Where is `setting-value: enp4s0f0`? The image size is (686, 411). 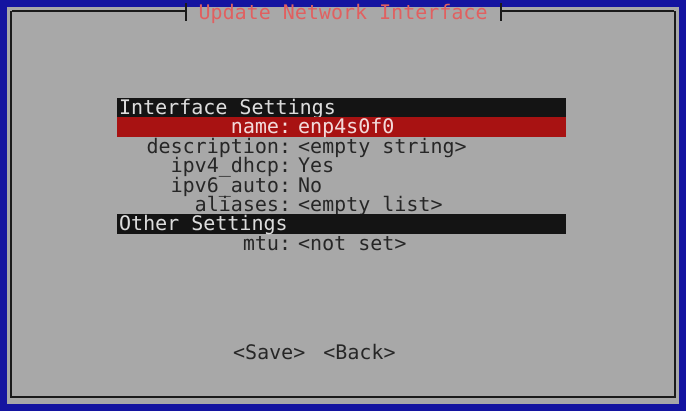 setting-value: enp4s0f0 is located at coordinates (346, 127).